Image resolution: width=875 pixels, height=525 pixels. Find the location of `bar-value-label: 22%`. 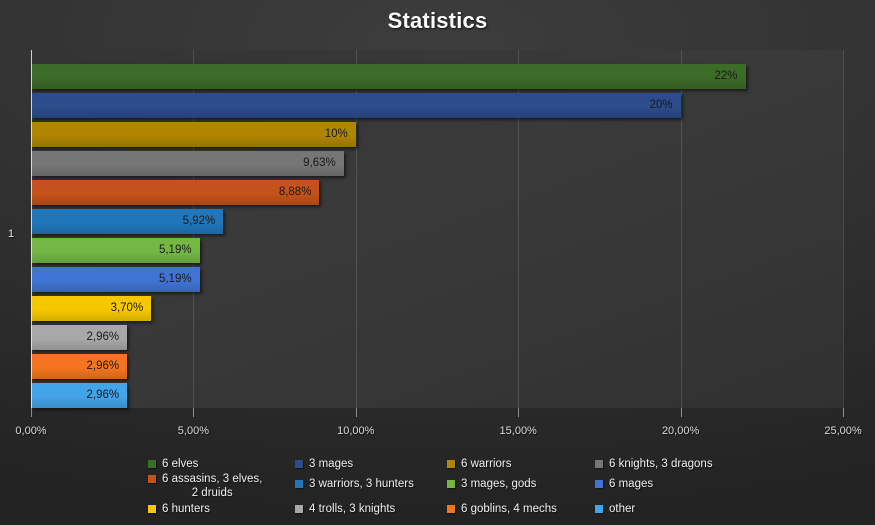

bar-value-label: 22% is located at coordinates (726, 76).